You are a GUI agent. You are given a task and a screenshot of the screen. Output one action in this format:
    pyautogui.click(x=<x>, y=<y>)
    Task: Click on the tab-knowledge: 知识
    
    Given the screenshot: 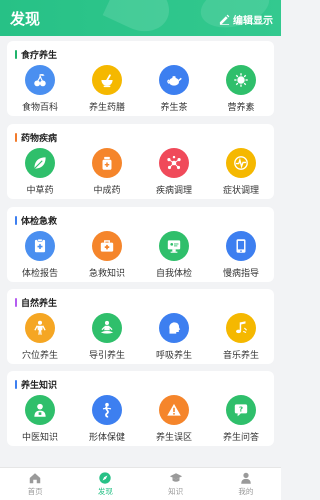 What is the action you would take?
    pyautogui.click(x=176, y=484)
    